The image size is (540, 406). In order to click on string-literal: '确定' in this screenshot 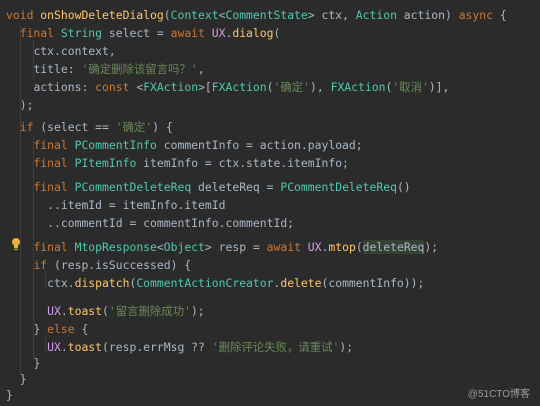, I will do `click(292, 87)`.